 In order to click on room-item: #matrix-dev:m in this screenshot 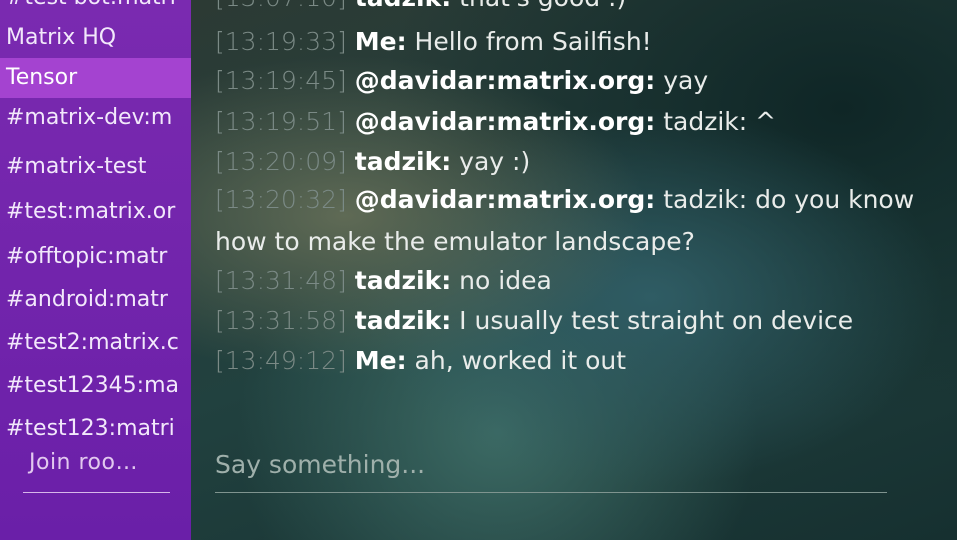, I will do `click(95, 118)`.